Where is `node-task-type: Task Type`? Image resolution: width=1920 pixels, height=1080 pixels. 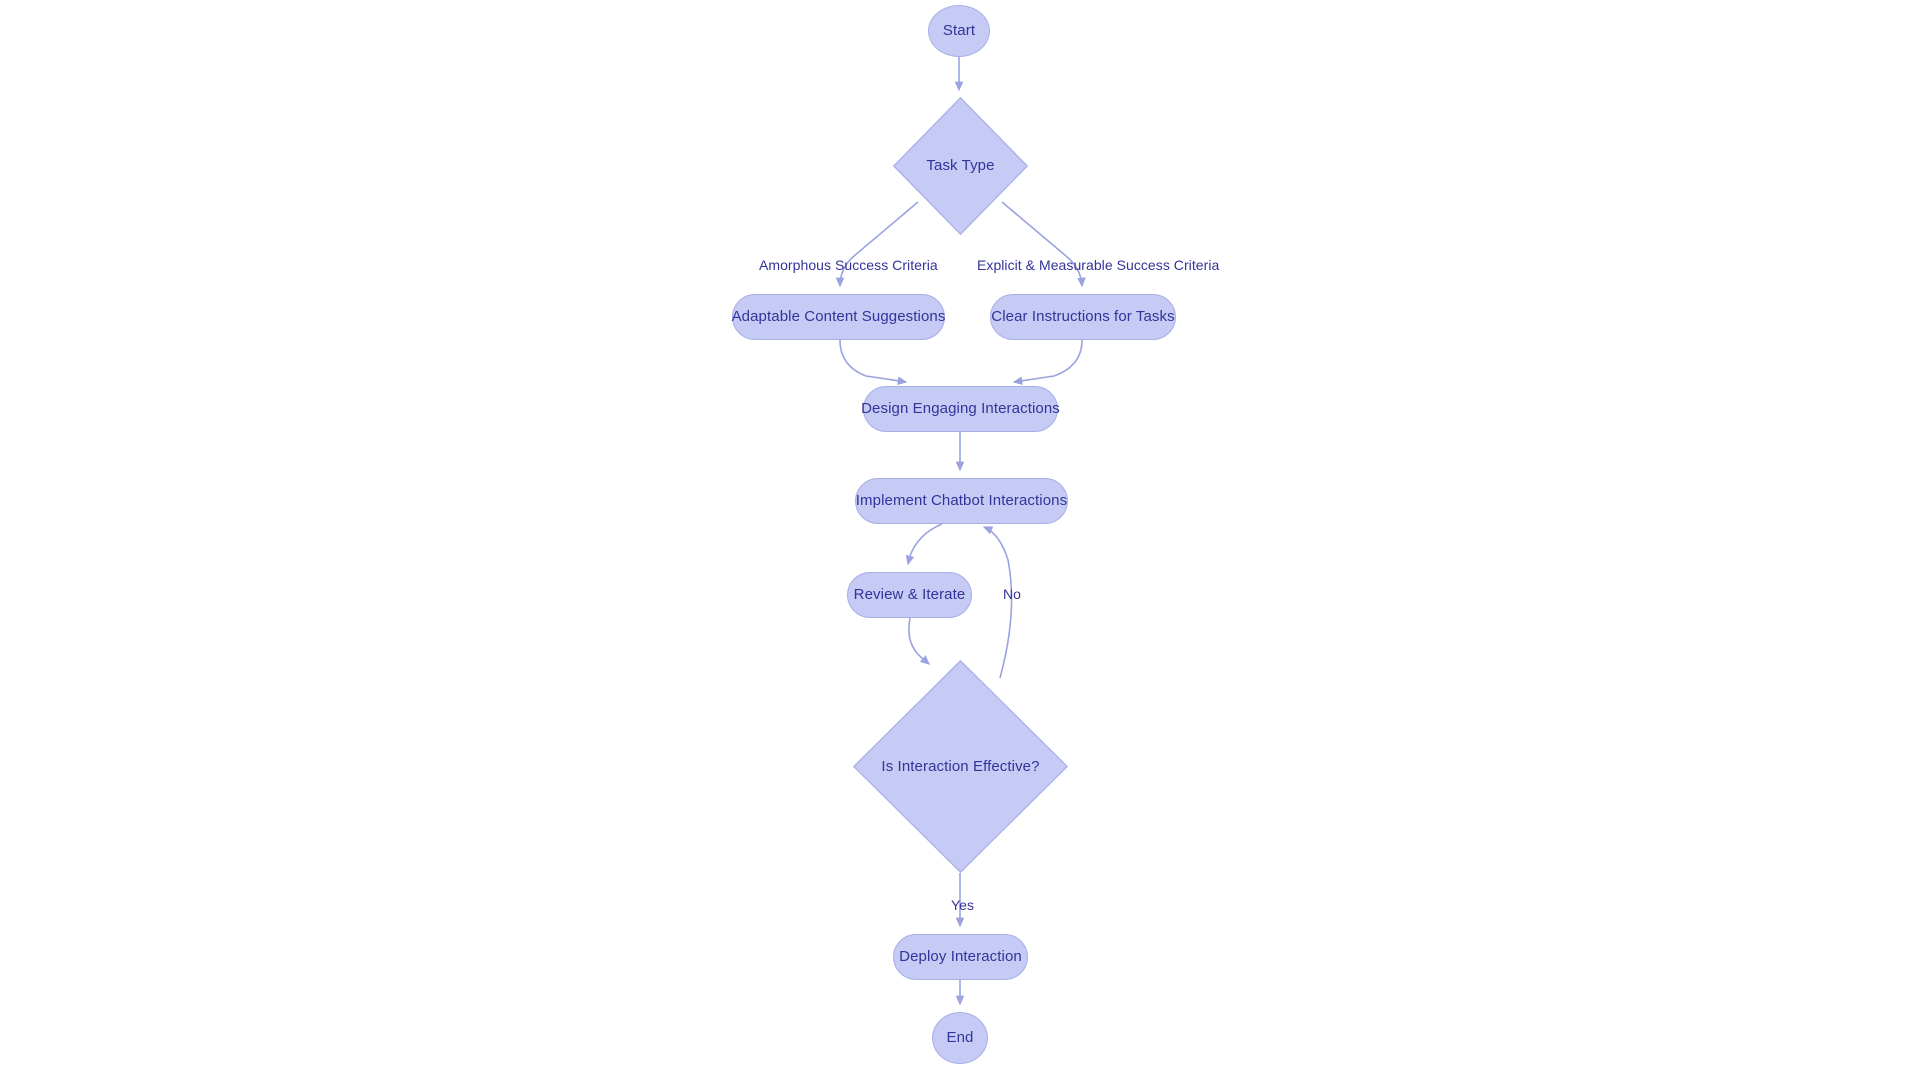
node-task-type: Task Type is located at coordinates (960, 166).